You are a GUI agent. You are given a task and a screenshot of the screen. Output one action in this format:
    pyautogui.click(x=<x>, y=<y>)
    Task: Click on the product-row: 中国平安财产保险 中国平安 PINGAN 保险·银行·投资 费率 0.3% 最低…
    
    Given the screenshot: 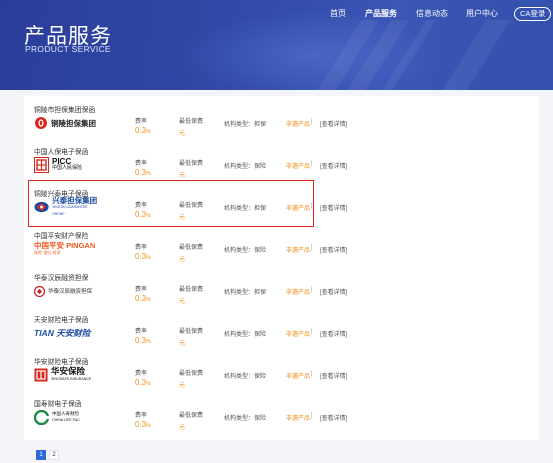 What is the action you would take?
    pyautogui.click(x=281, y=251)
    